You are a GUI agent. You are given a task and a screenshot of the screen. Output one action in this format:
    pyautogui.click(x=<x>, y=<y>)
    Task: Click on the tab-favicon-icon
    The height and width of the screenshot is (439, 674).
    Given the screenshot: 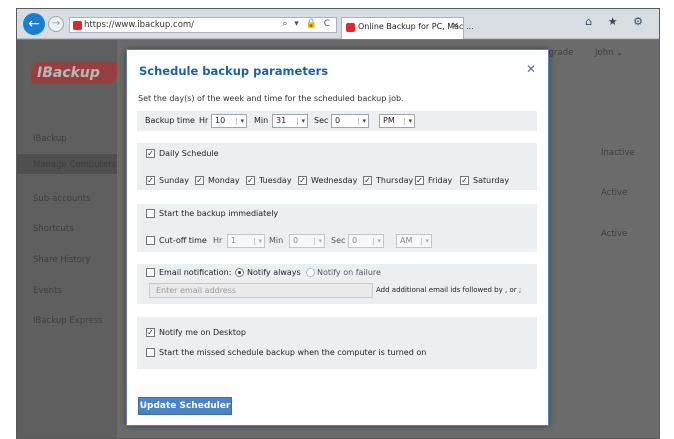 What is the action you would take?
    pyautogui.click(x=350, y=27)
    